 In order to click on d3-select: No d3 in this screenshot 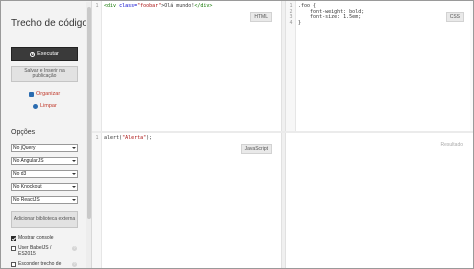, I will do `click(44, 174)`.